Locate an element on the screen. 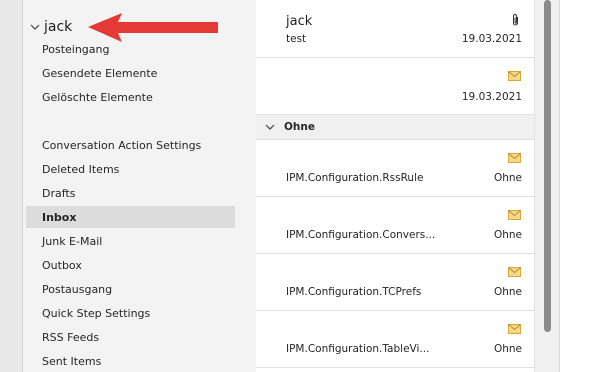  message-row: IPM.Configuration.TCPrefs Ohne is located at coordinates (395, 282).